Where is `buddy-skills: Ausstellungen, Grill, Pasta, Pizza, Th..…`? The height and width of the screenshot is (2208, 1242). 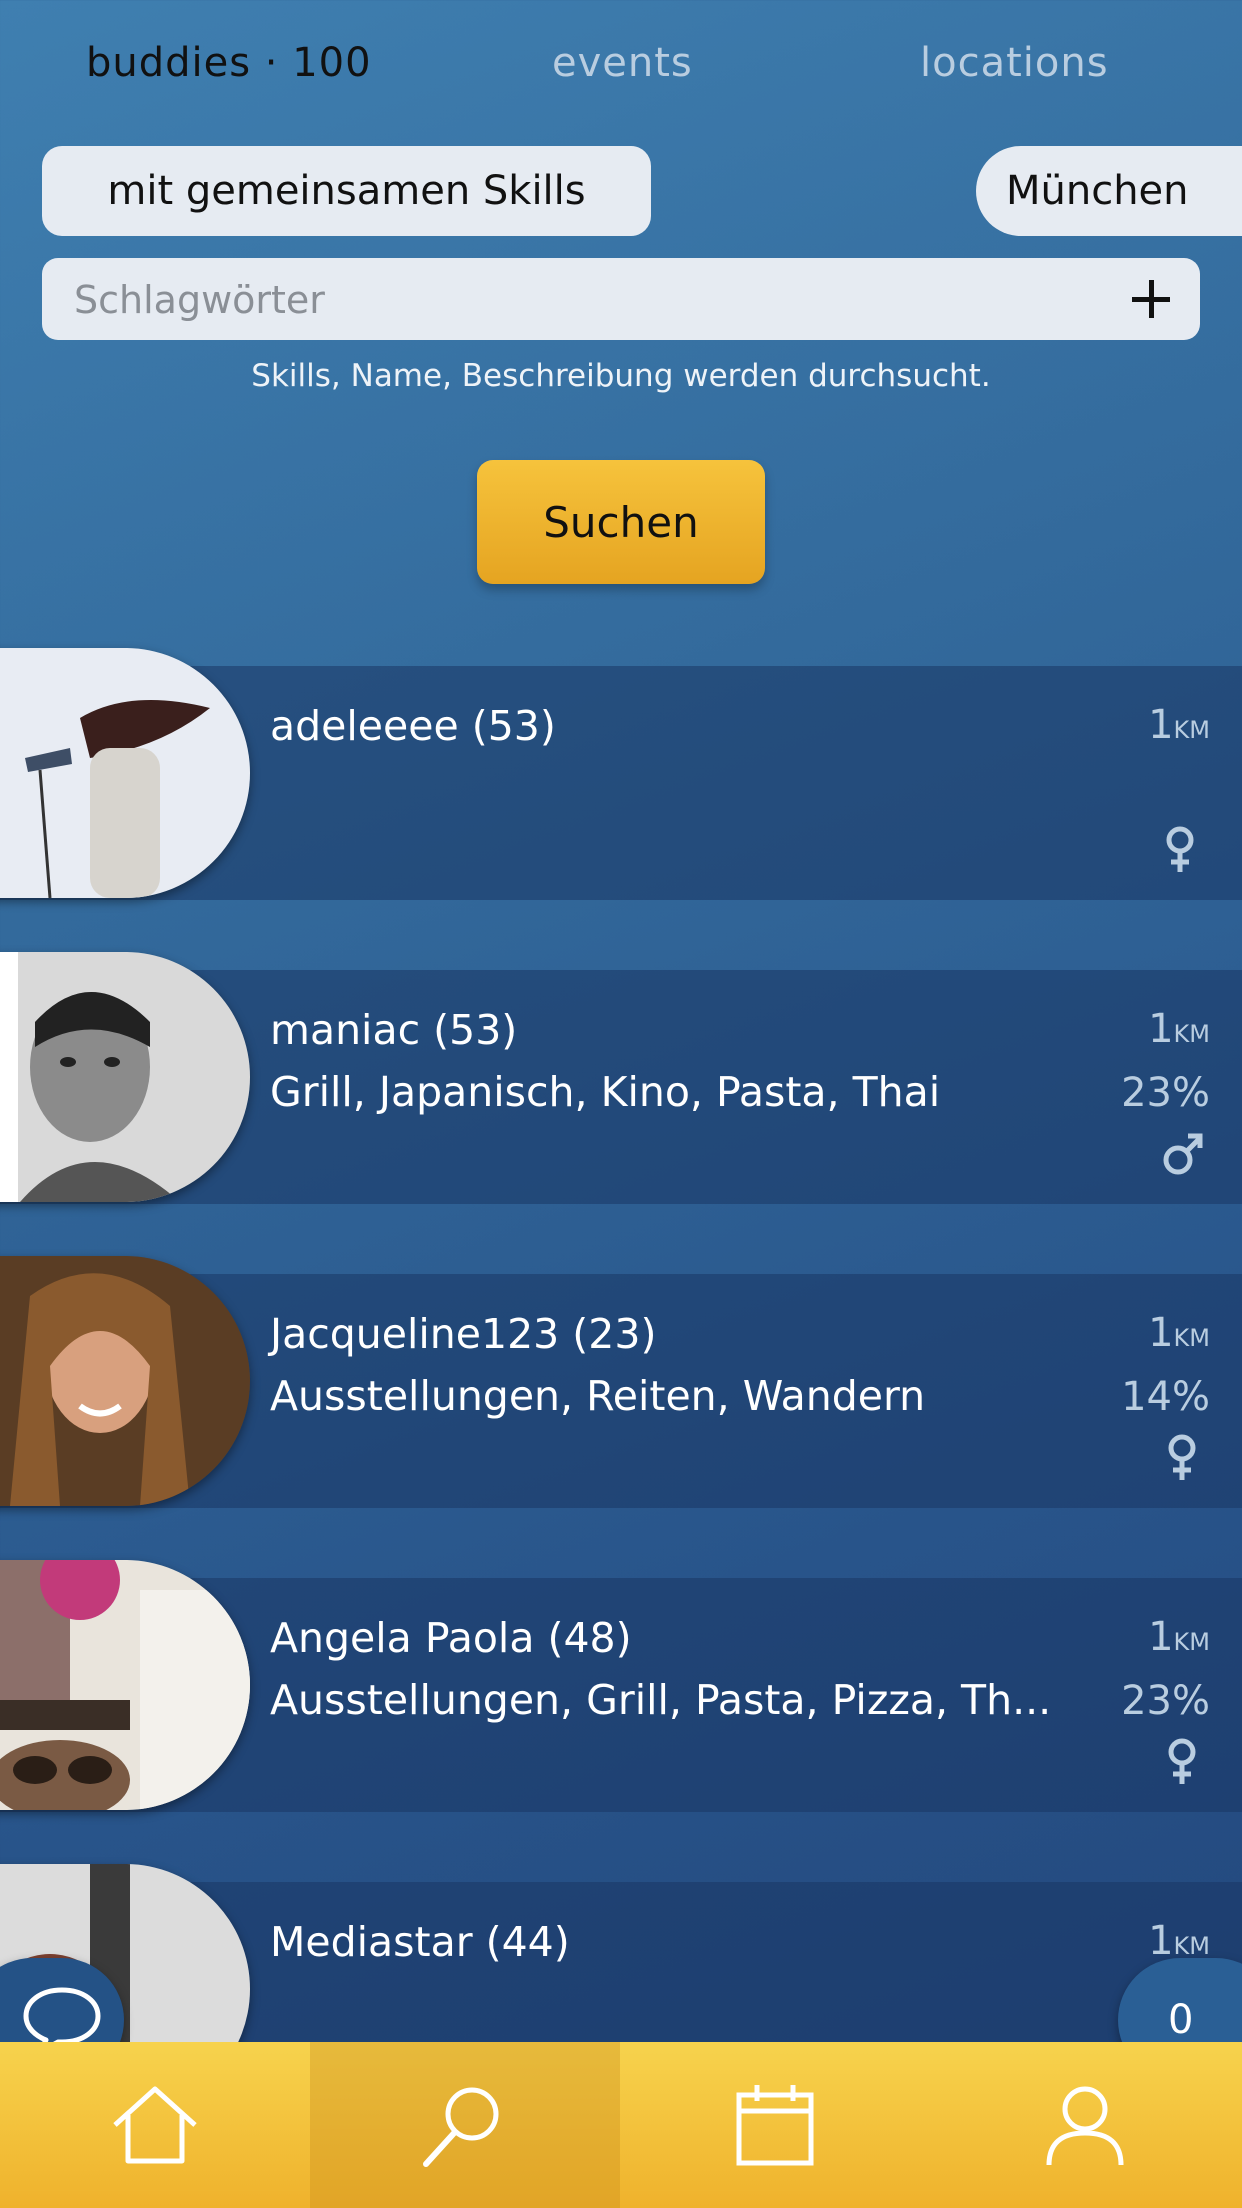
buddy-skills: Ausstellungen, Grill, Pasta, Pizza, Th..… is located at coordinates (661, 1700).